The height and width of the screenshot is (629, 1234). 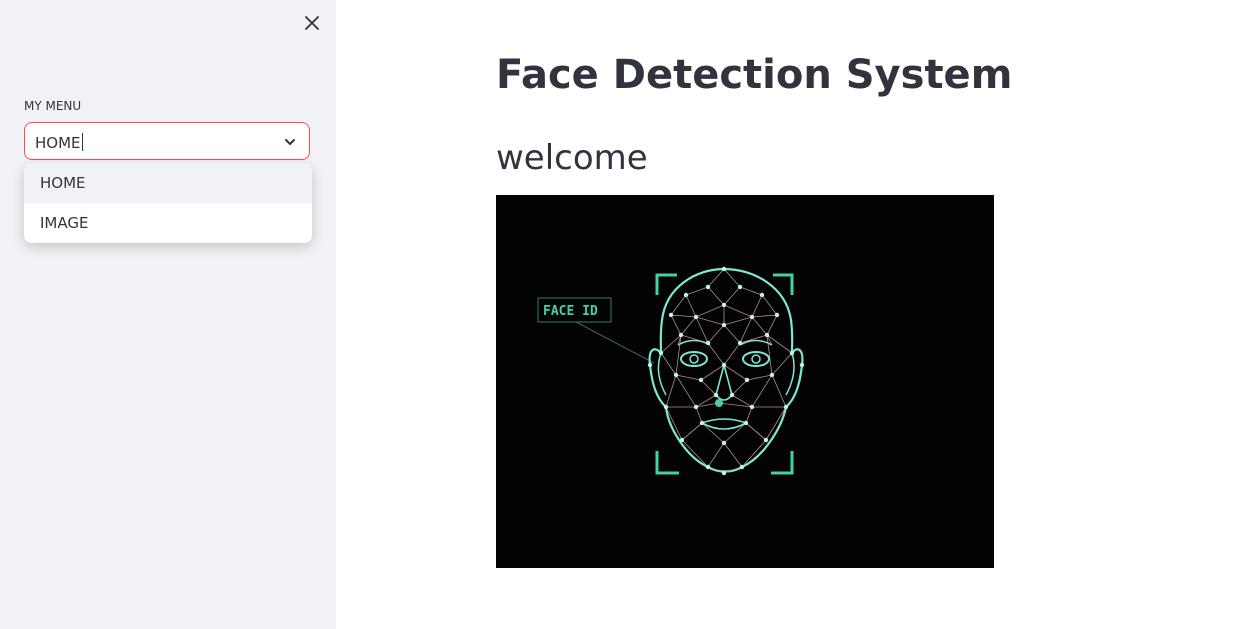 What do you see at coordinates (290, 142) in the screenshot?
I see `chevron-down-icon` at bounding box center [290, 142].